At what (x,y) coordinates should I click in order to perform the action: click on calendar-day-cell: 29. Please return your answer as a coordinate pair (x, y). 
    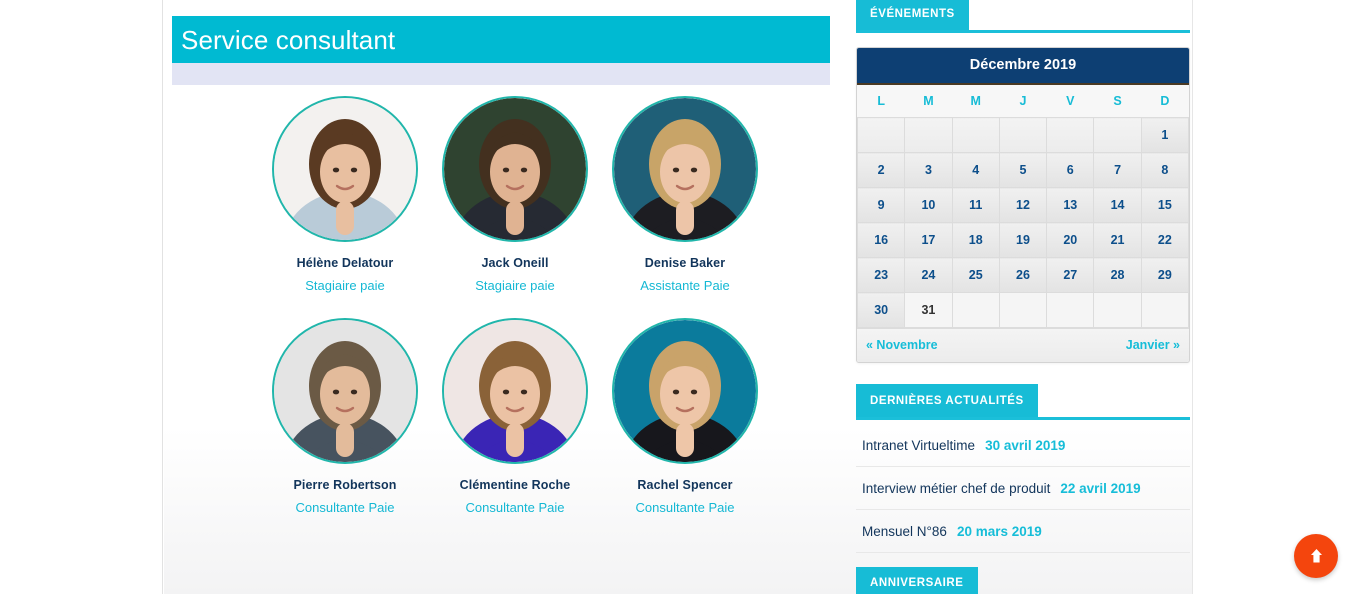
    Looking at the image, I should click on (1164, 275).